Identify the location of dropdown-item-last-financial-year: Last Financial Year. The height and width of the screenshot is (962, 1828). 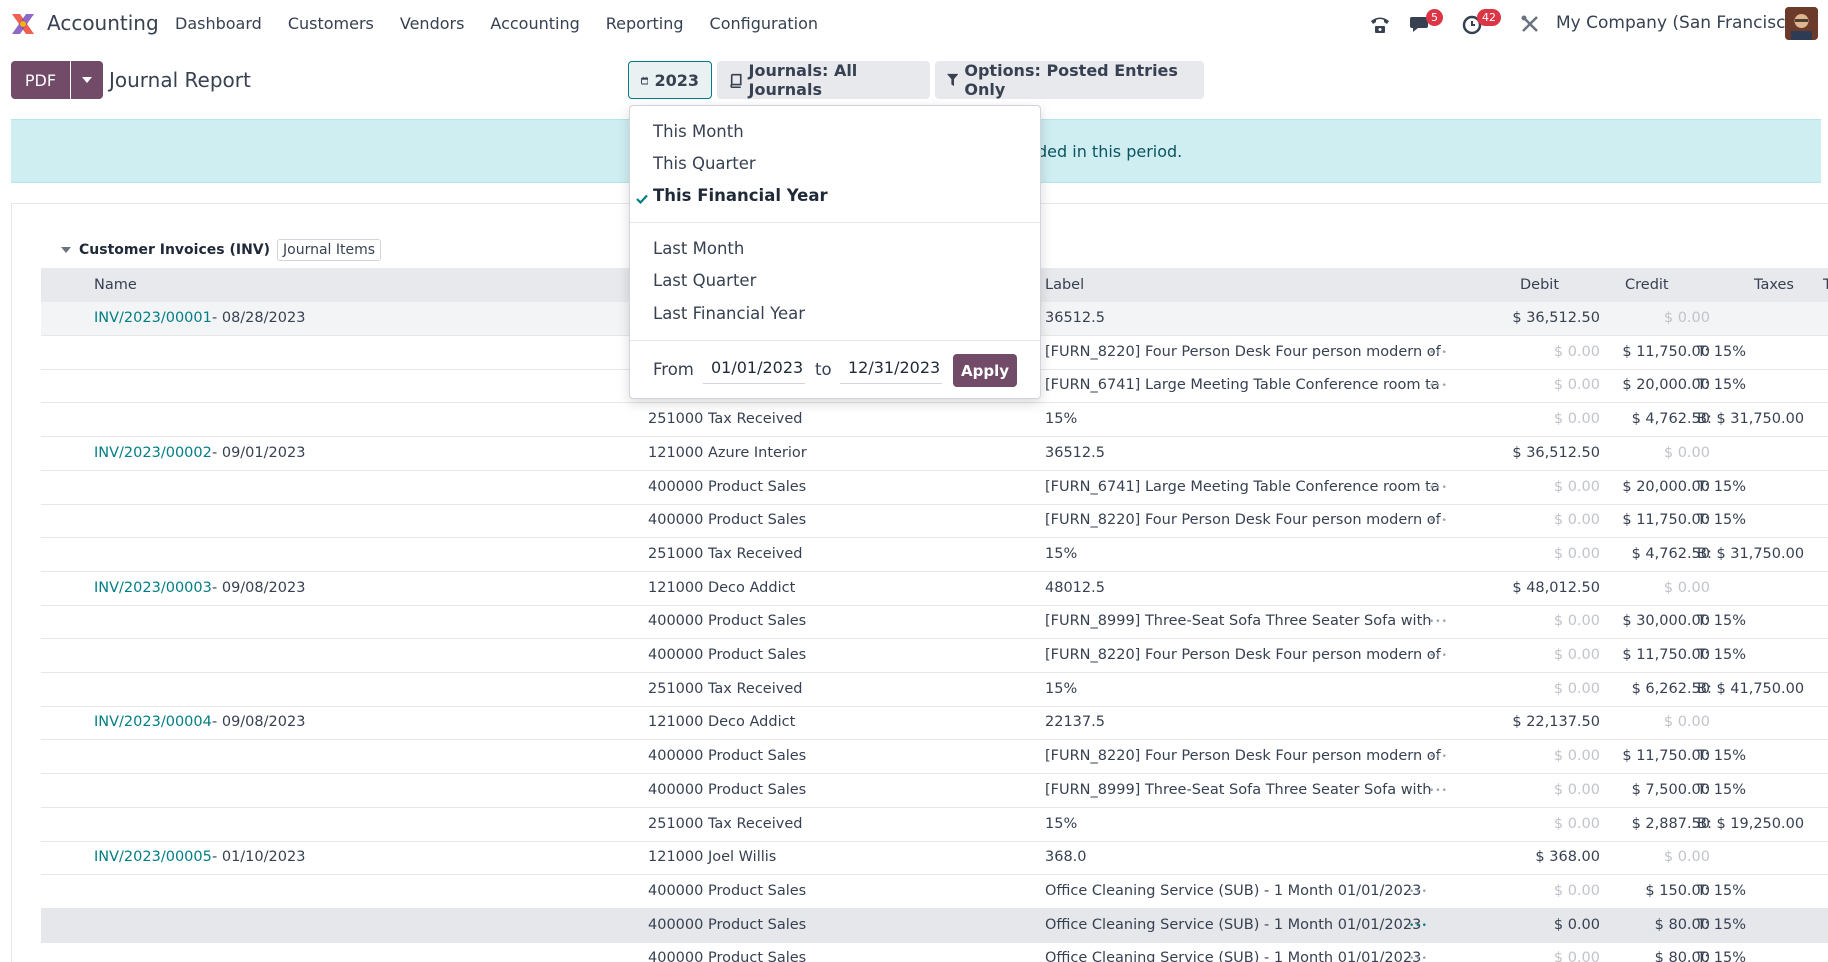
(729, 313).